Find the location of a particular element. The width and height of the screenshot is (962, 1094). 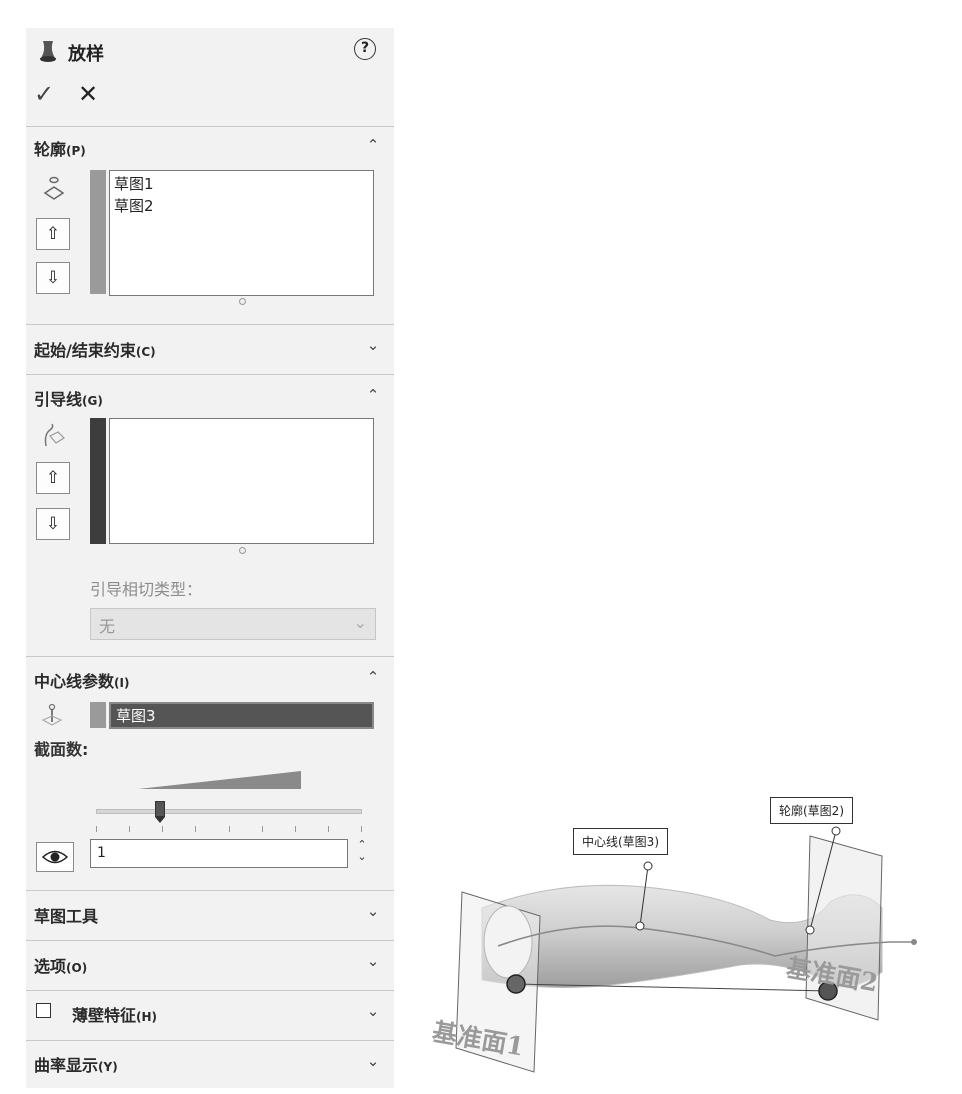

section-options-header: 选项(O) is located at coordinates (60, 965).